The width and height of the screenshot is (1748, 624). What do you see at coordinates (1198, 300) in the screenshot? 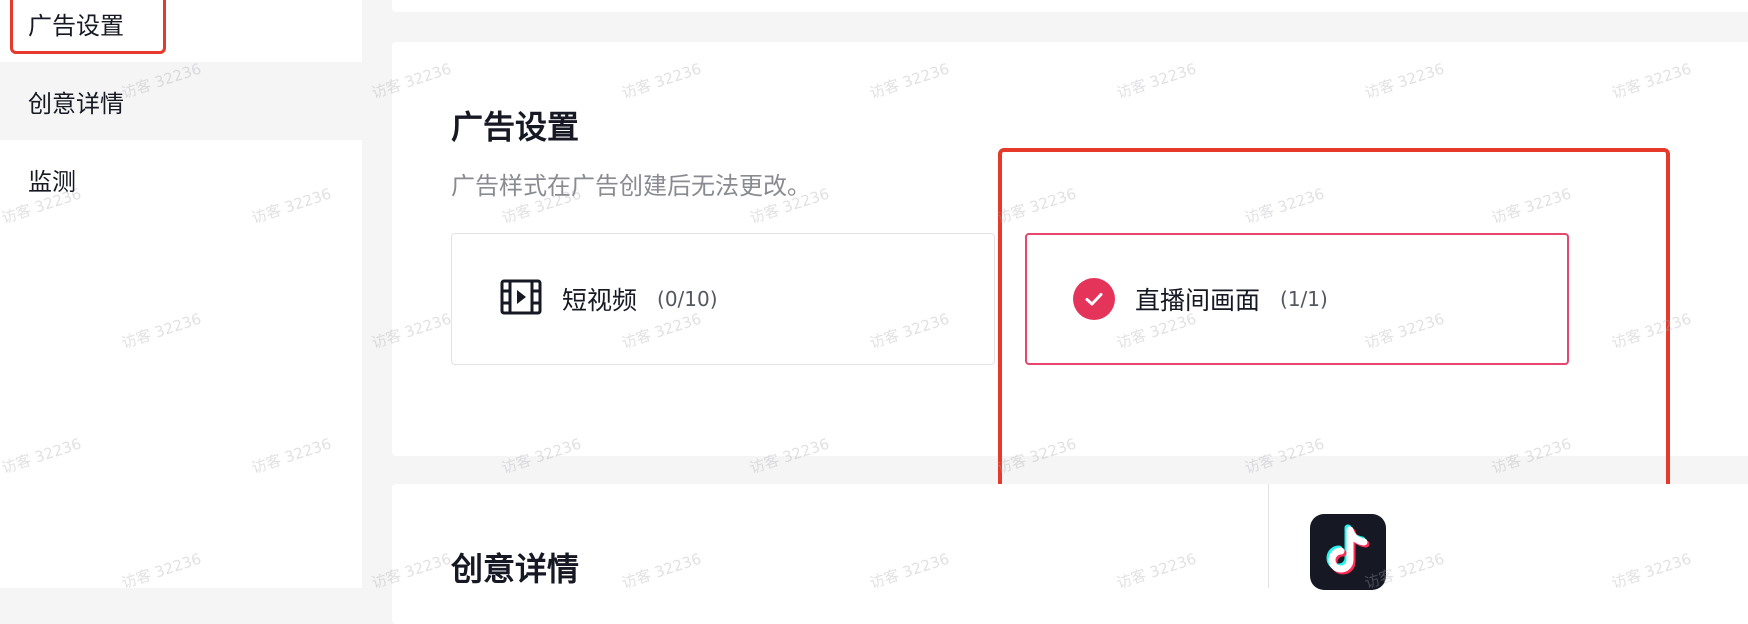
I see `option-label: 直播间画面` at bounding box center [1198, 300].